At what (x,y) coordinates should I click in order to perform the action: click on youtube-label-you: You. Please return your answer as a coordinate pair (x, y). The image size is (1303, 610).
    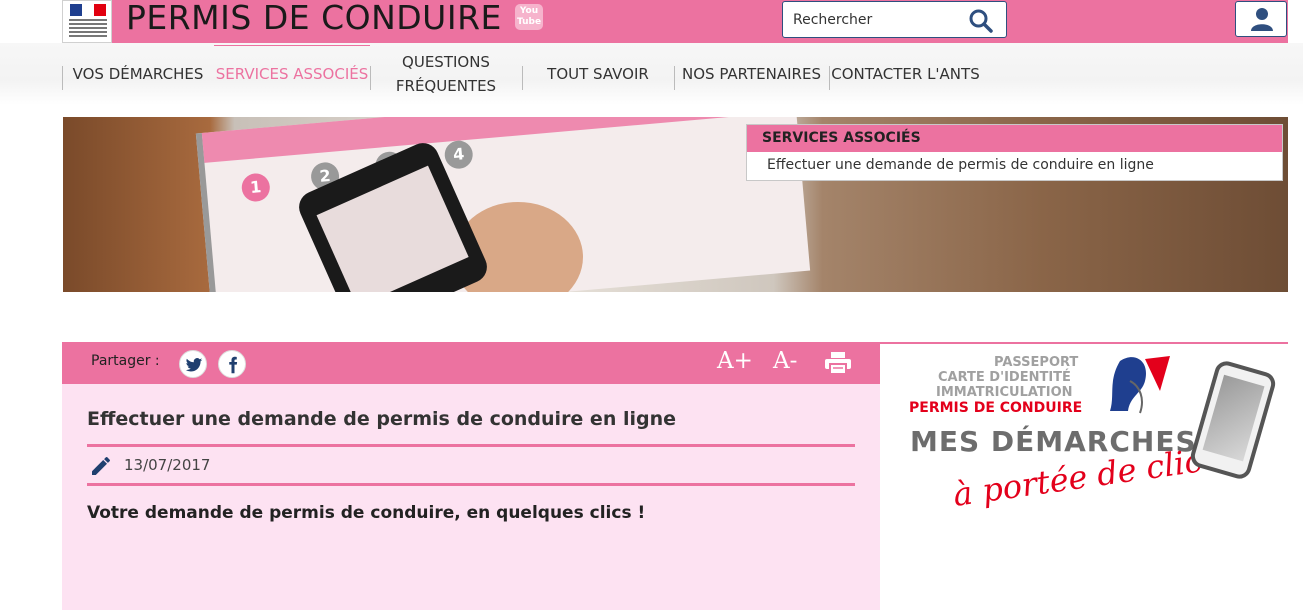
    Looking at the image, I should click on (529, 11).